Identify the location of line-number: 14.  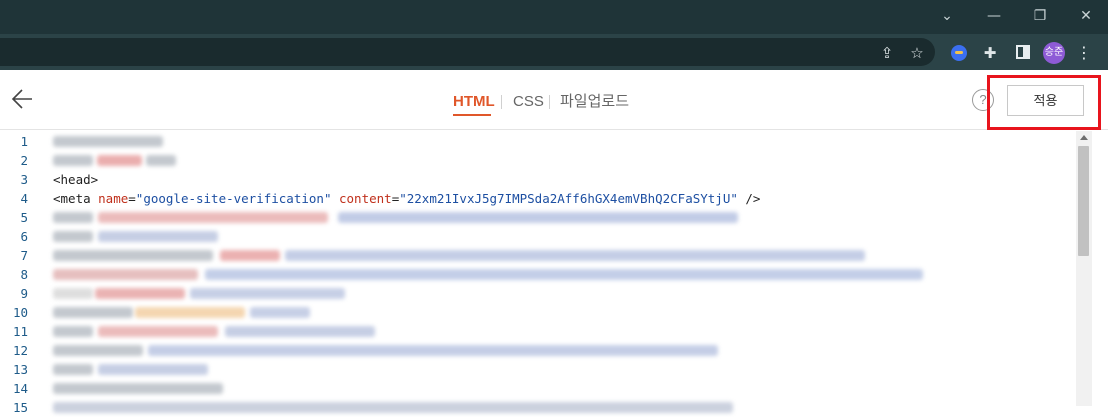
(20, 388).